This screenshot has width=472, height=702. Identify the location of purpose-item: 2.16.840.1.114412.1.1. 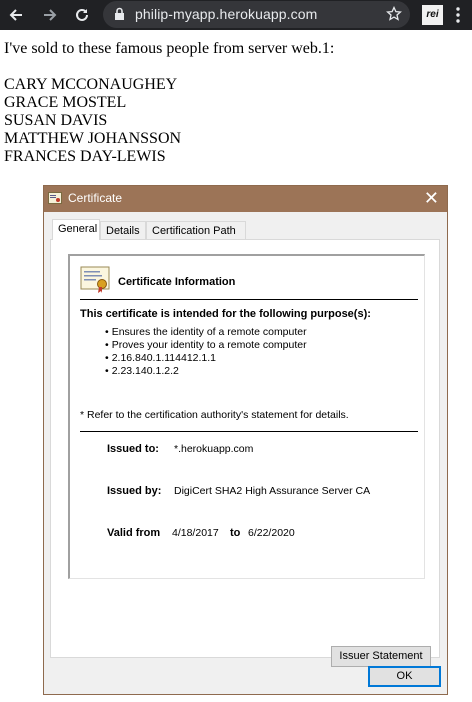
(206, 358).